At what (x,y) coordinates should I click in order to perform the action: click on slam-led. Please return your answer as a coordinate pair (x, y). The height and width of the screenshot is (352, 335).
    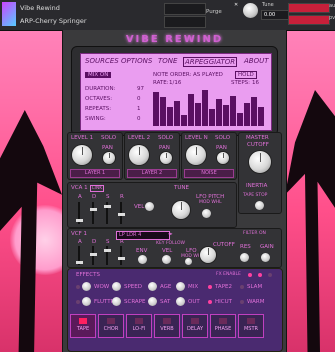
    Looking at the image, I should click on (242, 287).